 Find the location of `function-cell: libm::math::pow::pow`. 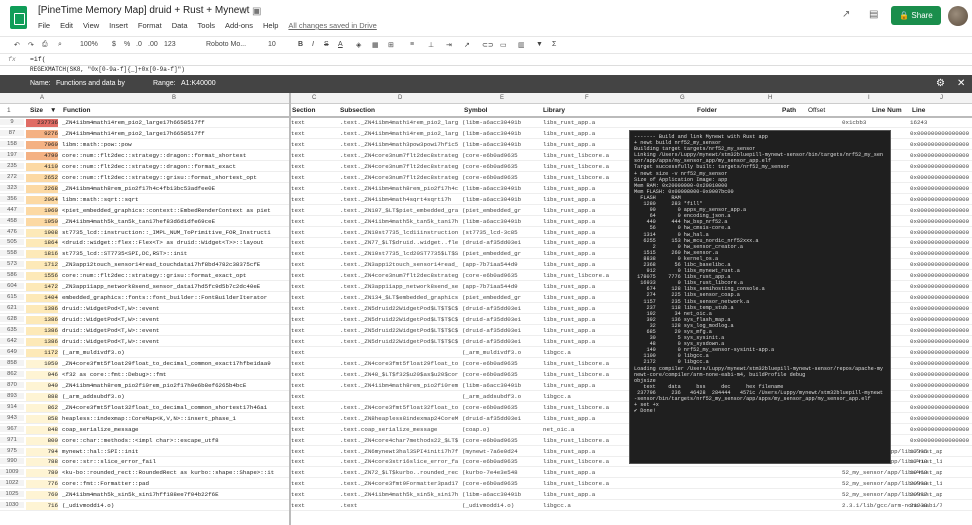

function-cell: libm::math::pow::pow is located at coordinates (175, 144).